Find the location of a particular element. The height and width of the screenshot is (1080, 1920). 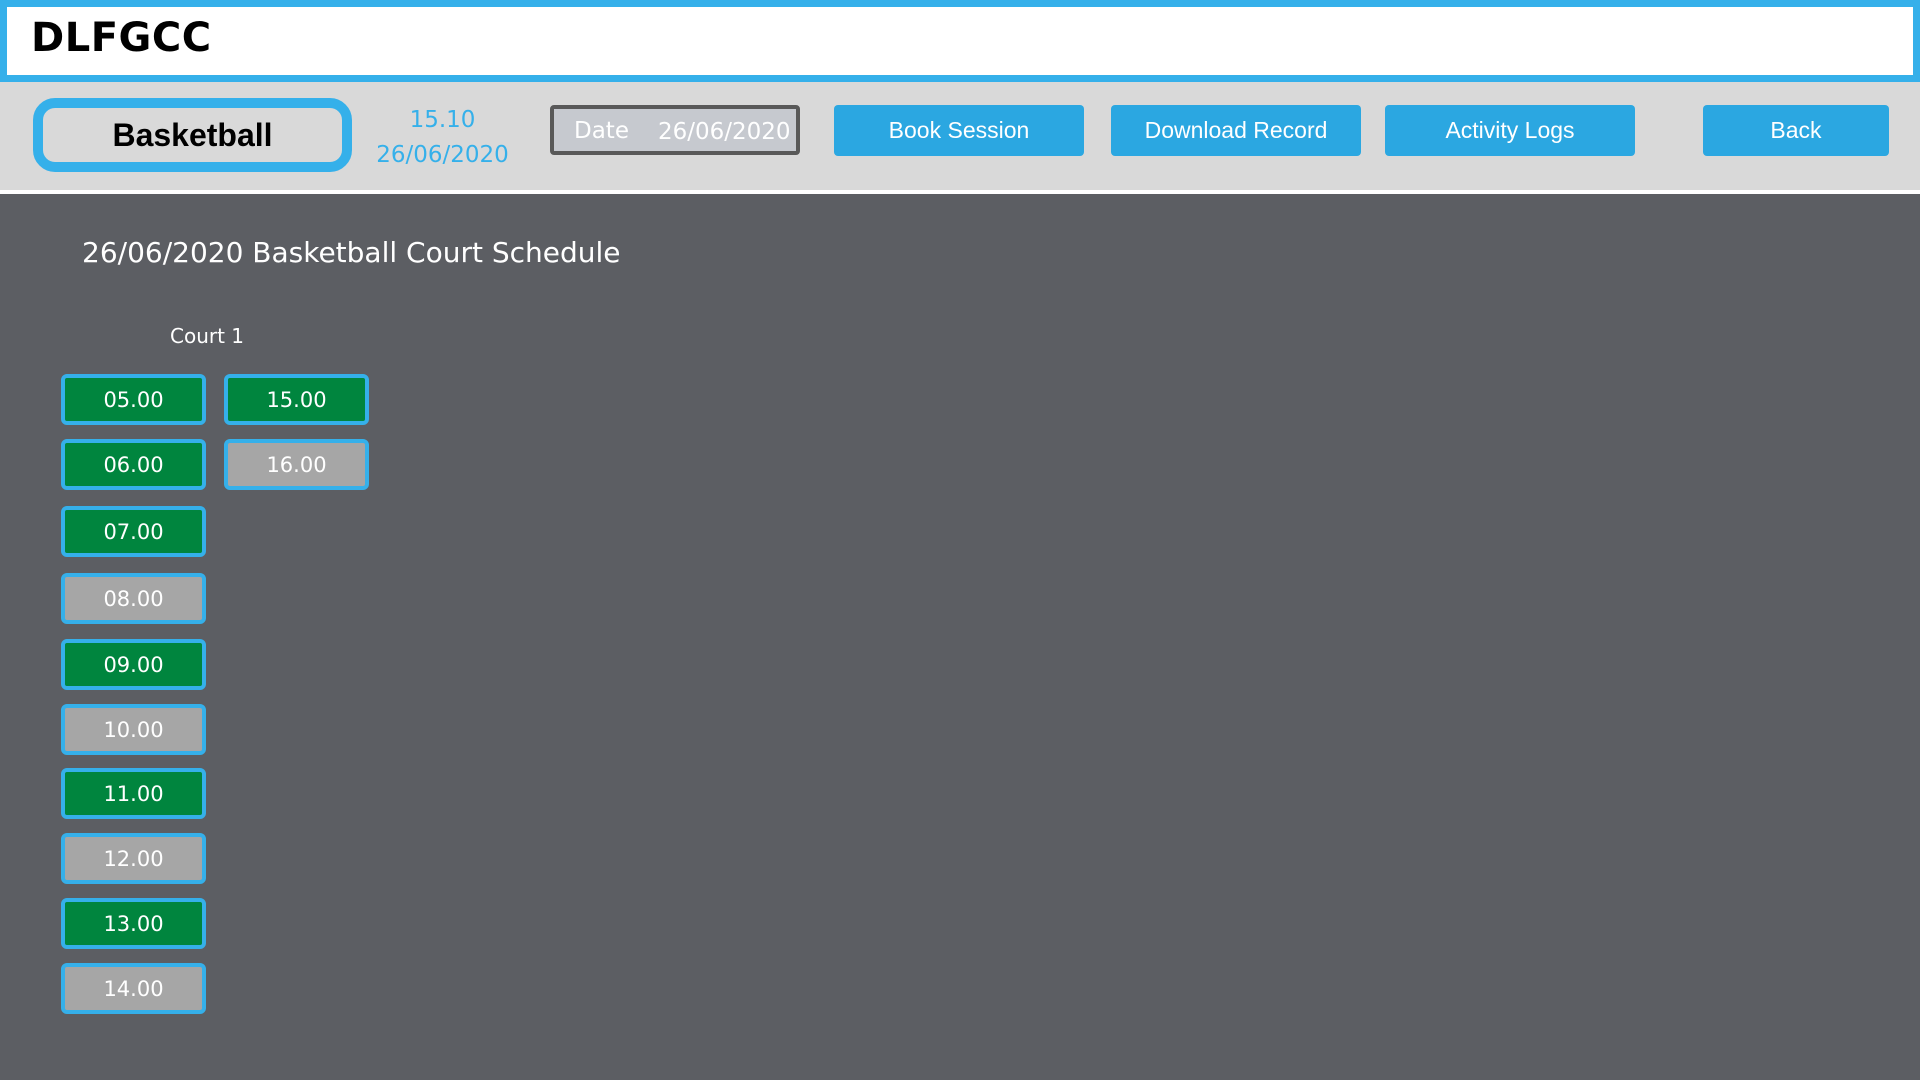

clock: 15.10 26/06/2020 is located at coordinates (442, 138).